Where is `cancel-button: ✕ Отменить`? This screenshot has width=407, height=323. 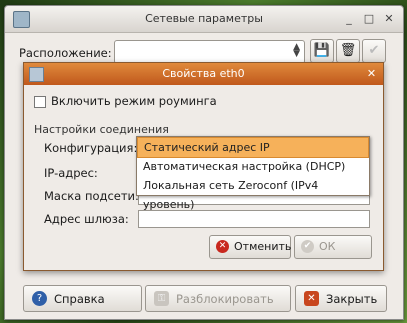 cancel-button: ✕ Отменить is located at coordinates (250, 247).